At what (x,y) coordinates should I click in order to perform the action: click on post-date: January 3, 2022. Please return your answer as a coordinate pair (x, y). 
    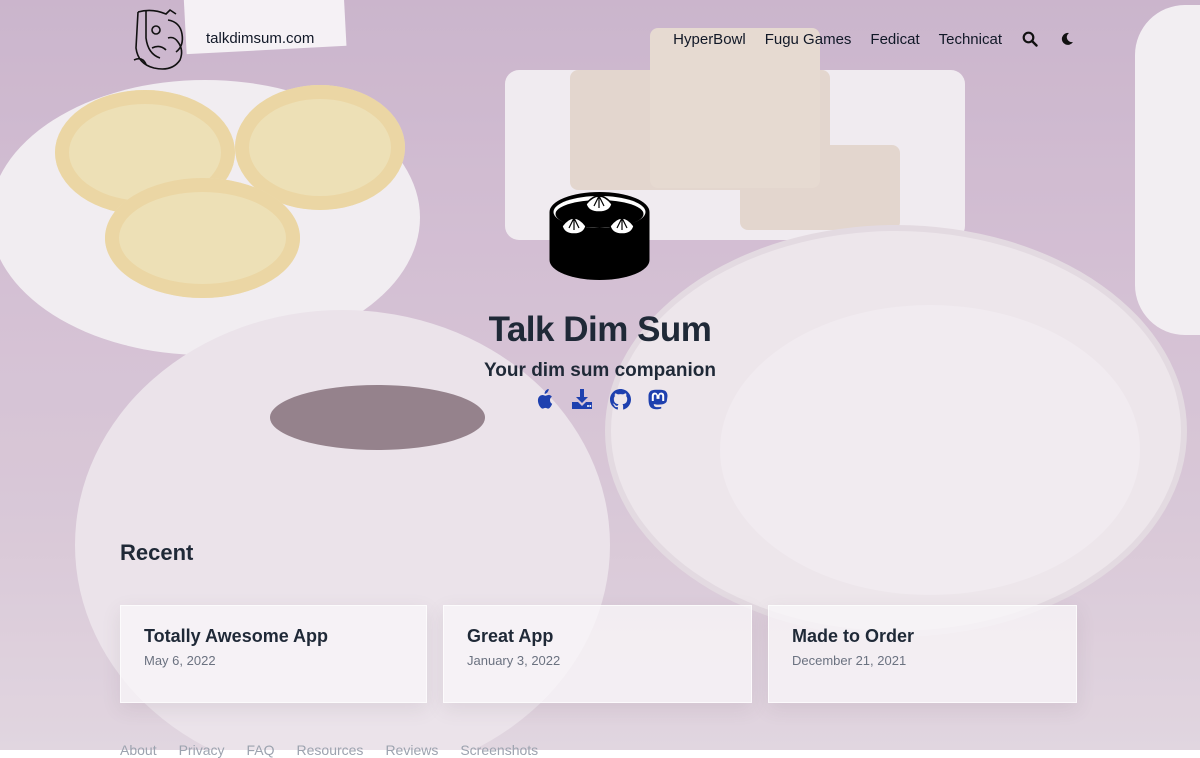
    Looking at the image, I should click on (514, 660).